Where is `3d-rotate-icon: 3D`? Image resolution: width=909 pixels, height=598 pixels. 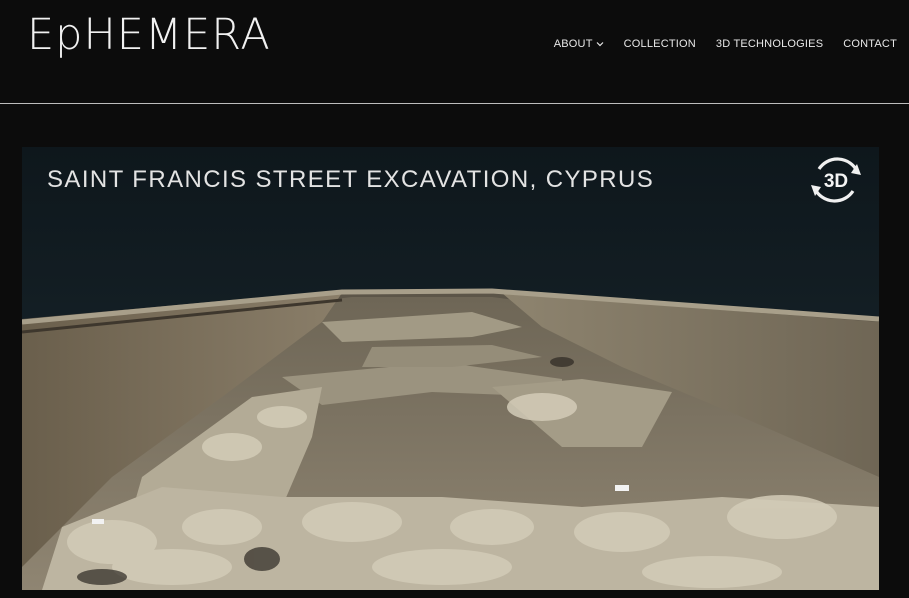 3d-rotate-icon: 3D is located at coordinates (836, 180).